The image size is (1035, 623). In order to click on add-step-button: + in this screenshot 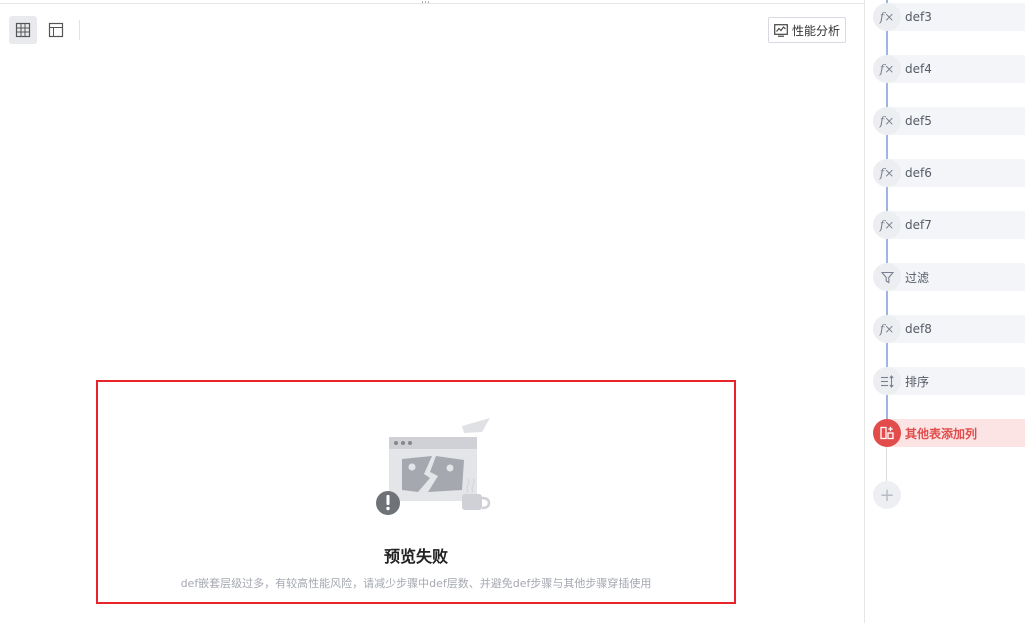, I will do `click(887, 495)`.